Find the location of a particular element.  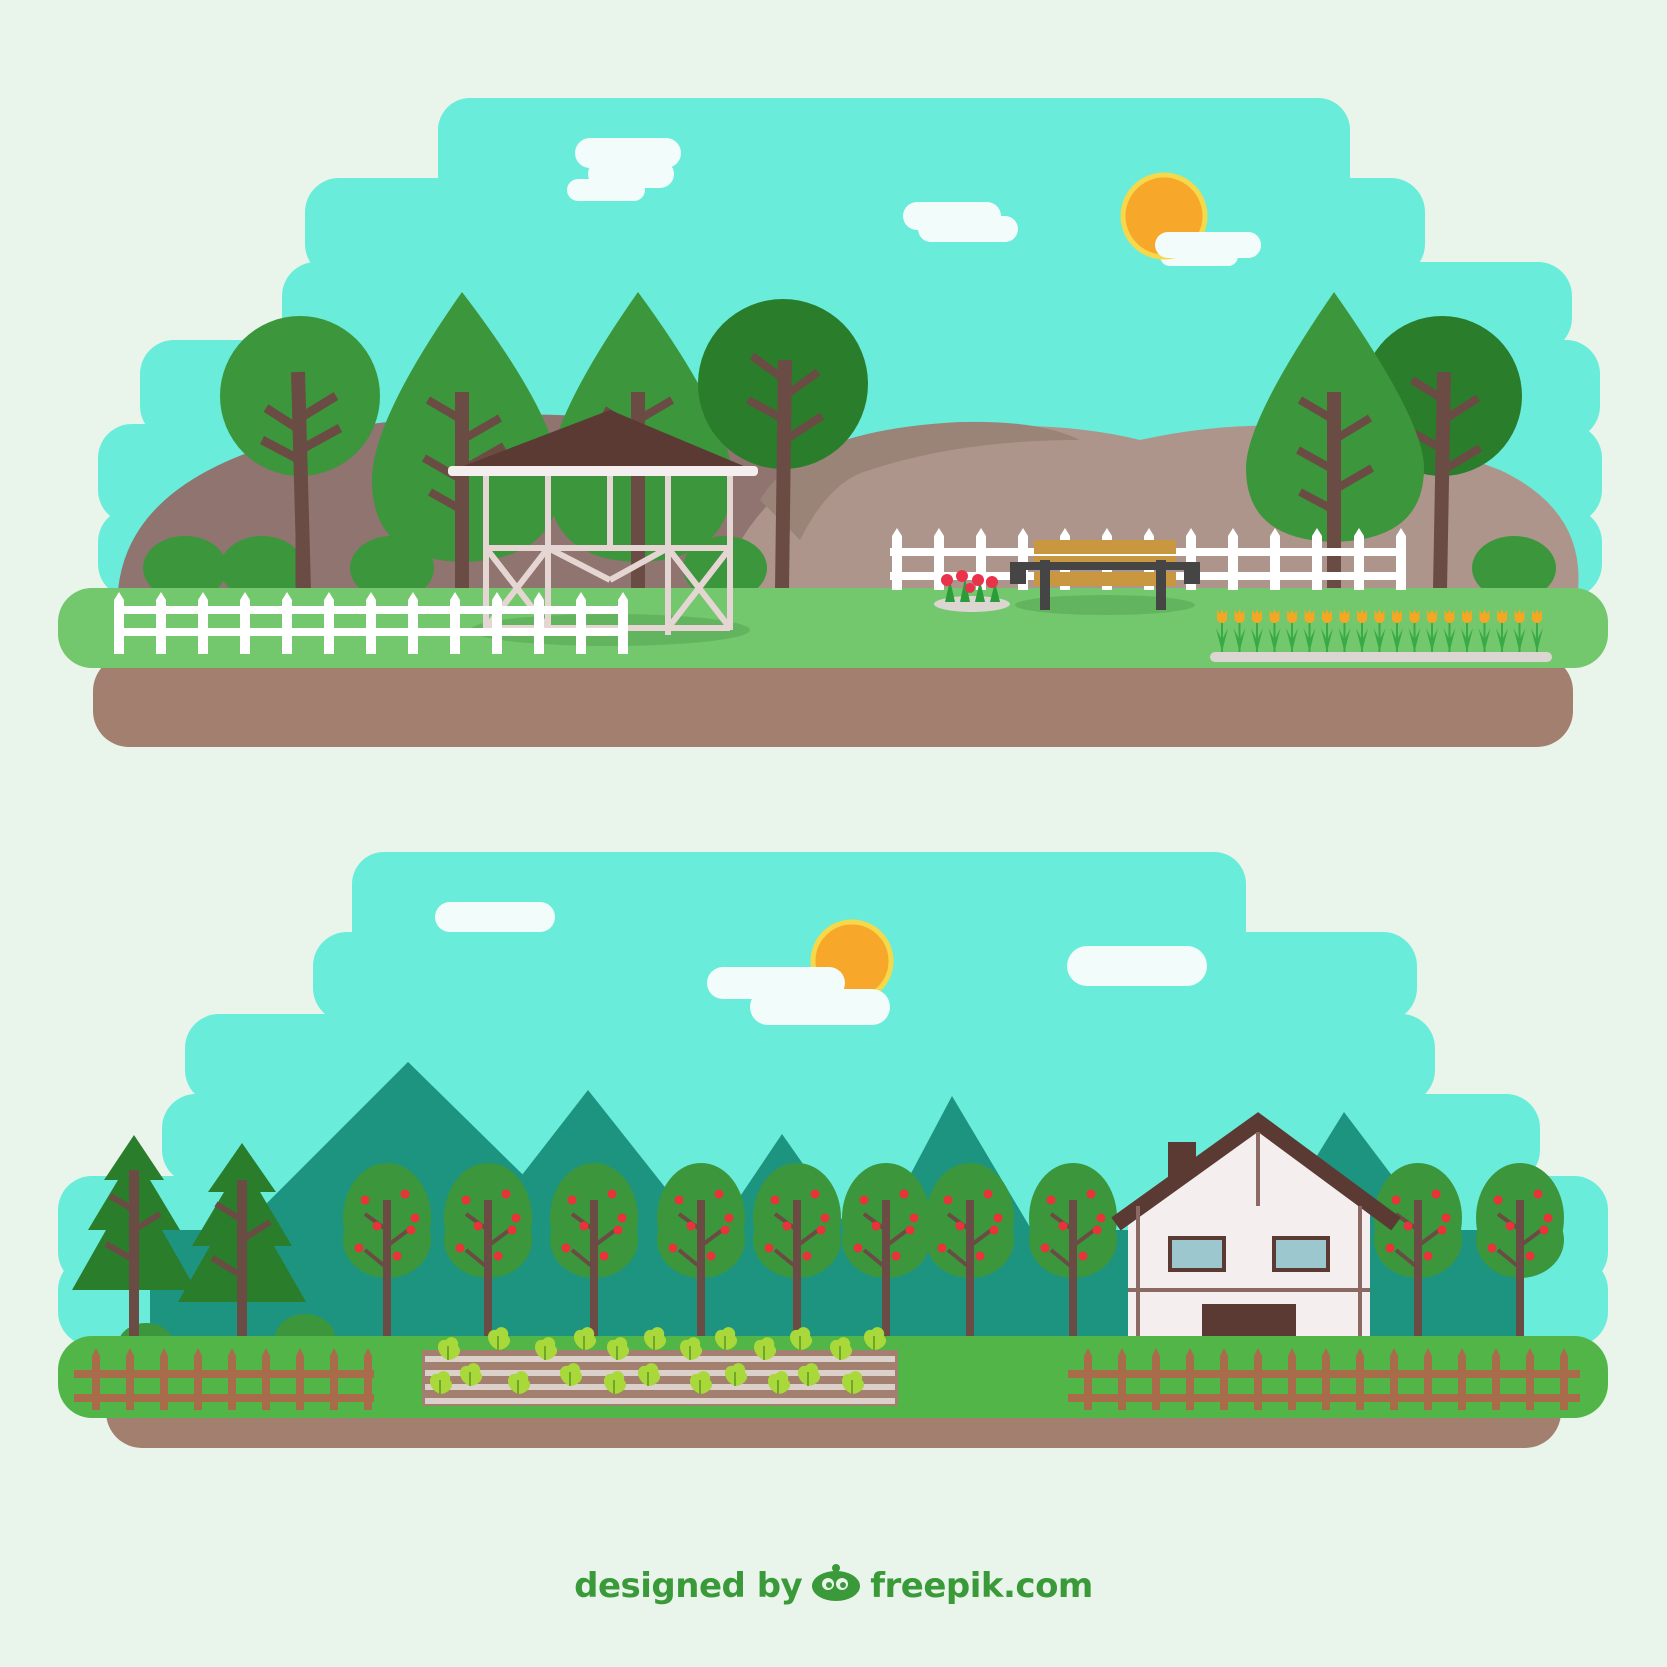

credit-brand: freepik.com is located at coordinates (981, 1585).